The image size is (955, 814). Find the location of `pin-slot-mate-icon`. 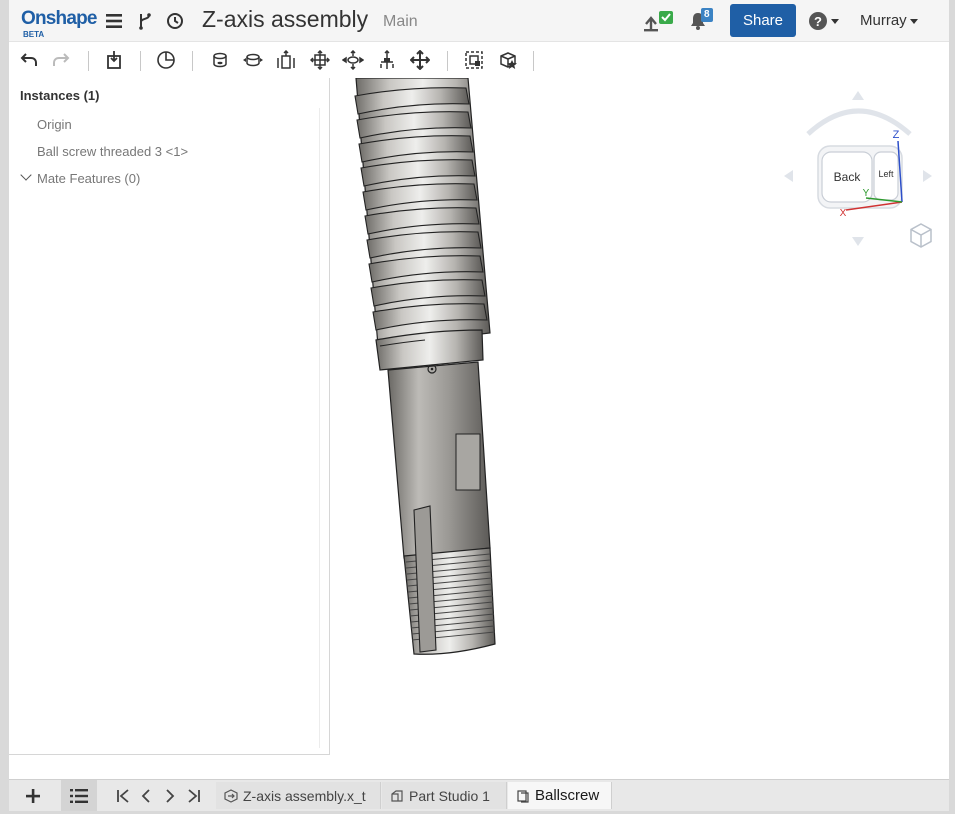

pin-slot-mate-icon is located at coordinates (387, 60).